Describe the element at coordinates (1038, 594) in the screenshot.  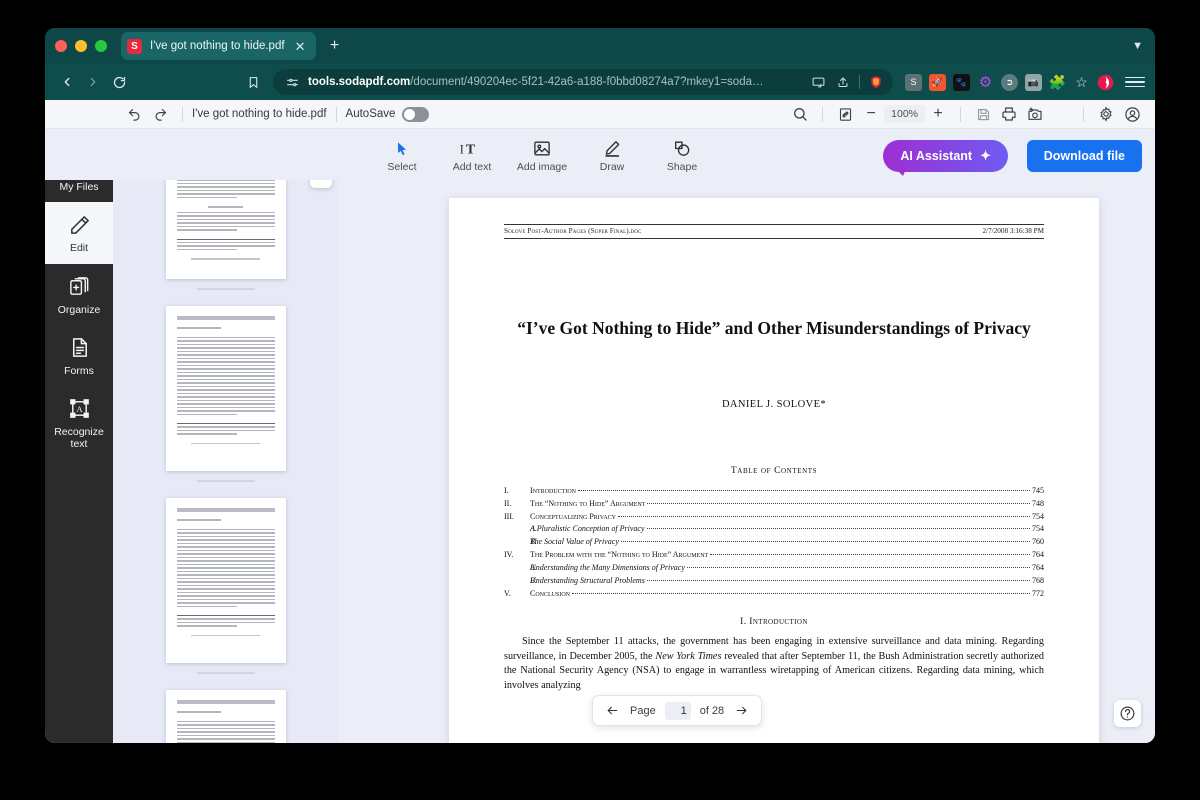
I see `toc-page-number: 772` at that location.